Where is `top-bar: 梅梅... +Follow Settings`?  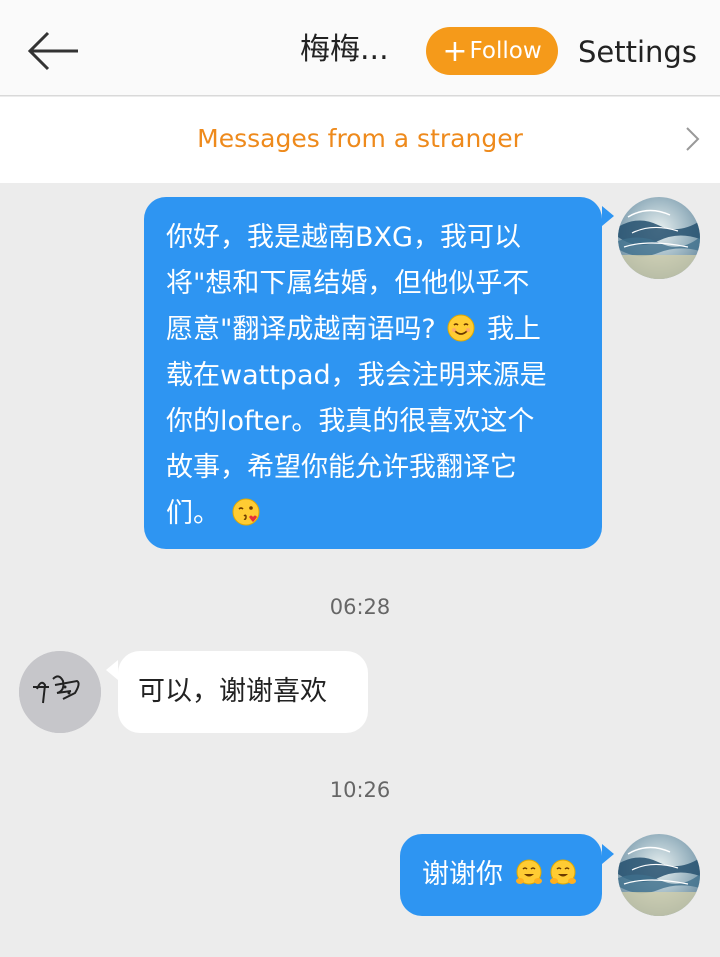
top-bar: 梅梅... +Follow Settings is located at coordinates (360, 48).